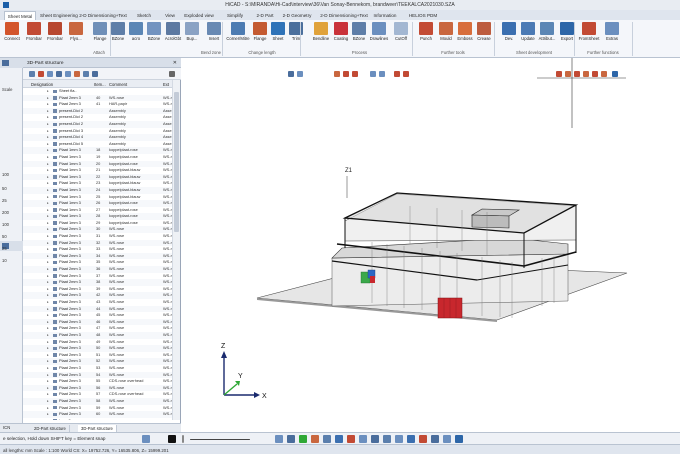 Image resolution: width=680 pixels, height=454 pixels. I want to click on section-icon, so click(397, 74).